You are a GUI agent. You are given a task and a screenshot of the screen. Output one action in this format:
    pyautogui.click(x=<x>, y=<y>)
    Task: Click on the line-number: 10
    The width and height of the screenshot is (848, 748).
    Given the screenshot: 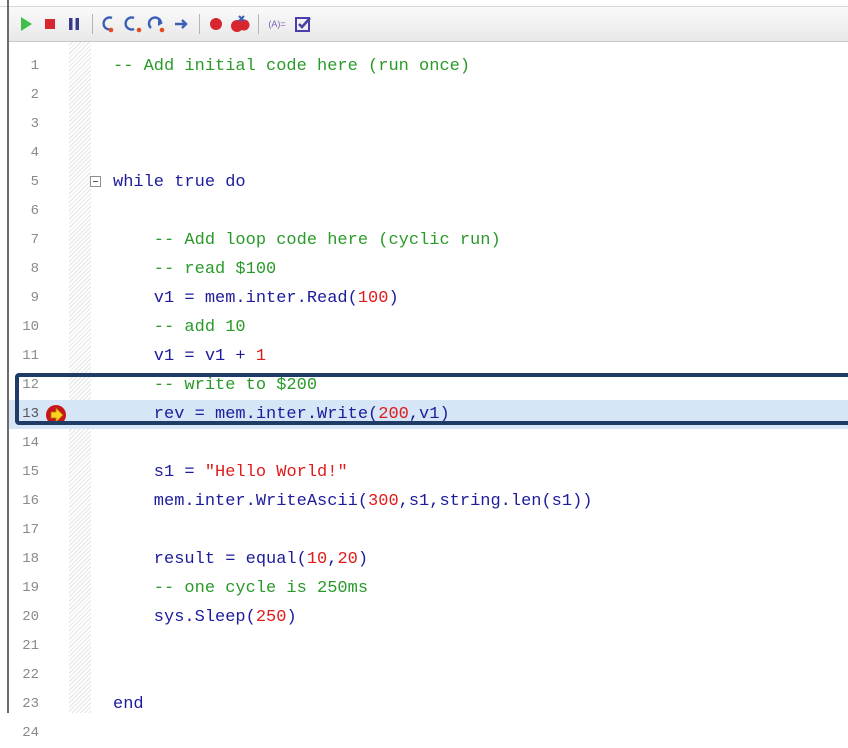 What is the action you would take?
    pyautogui.click(x=24, y=327)
    